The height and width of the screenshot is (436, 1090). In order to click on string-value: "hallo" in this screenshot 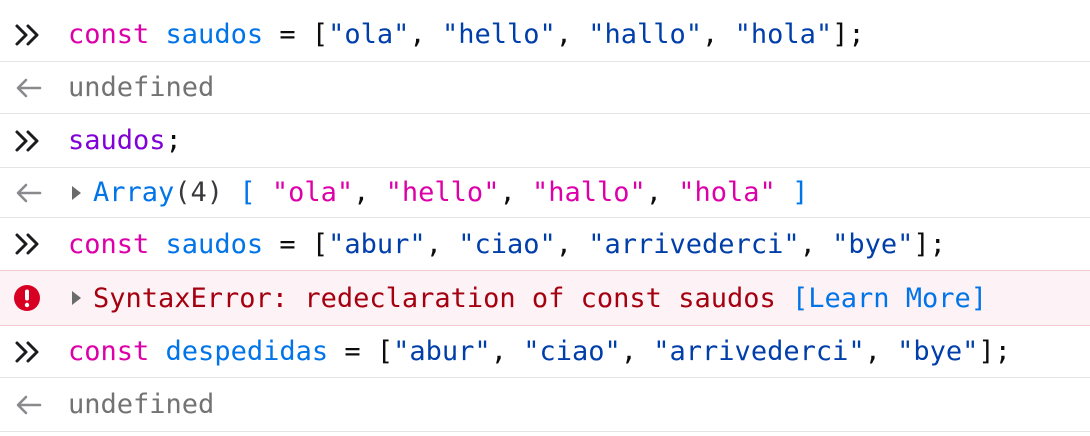, I will do `click(588, 192)`.